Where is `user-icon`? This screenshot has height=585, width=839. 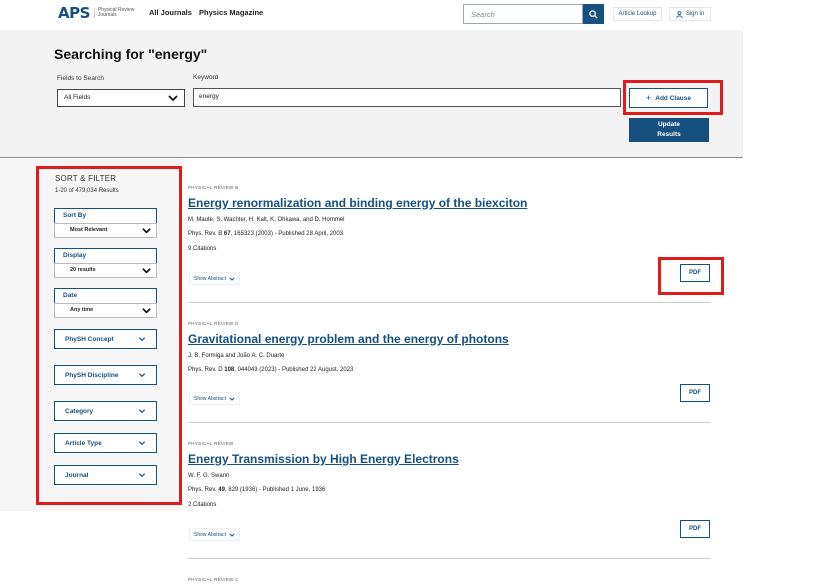 user-icon is located at coordinates (679, 14).